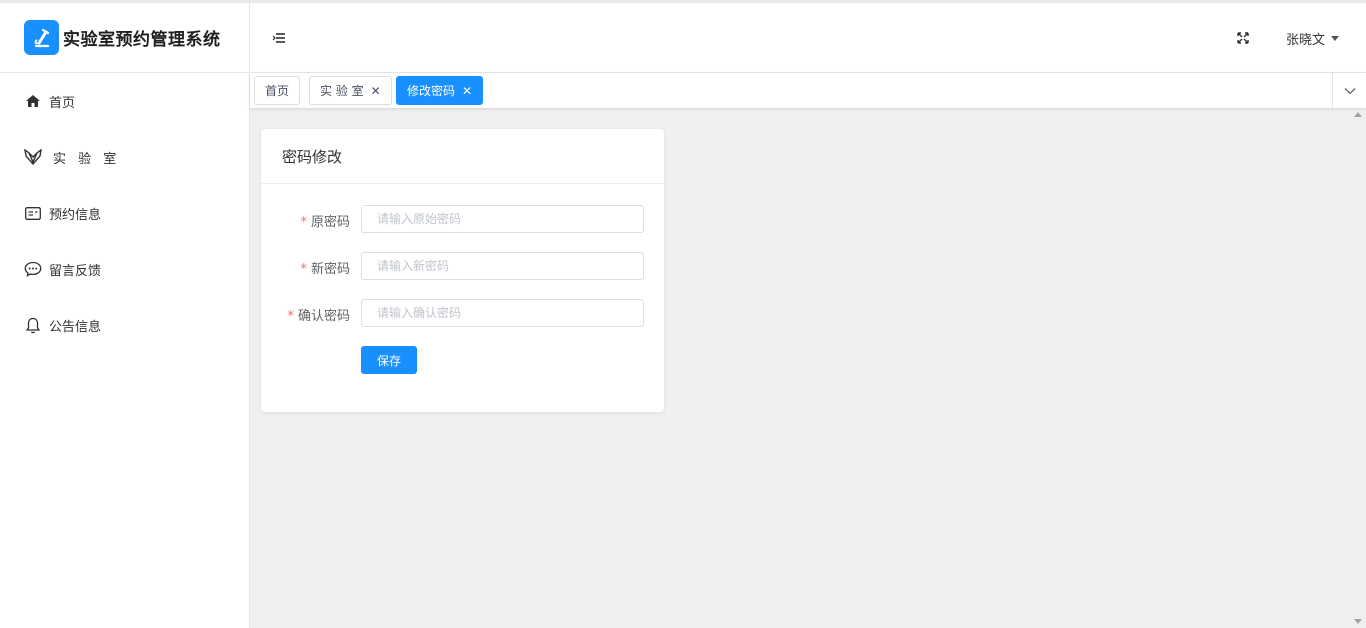 The height and width of the screenshot is (628, 1366). I want to click on card-title: 密码修改, so click(462, 156).